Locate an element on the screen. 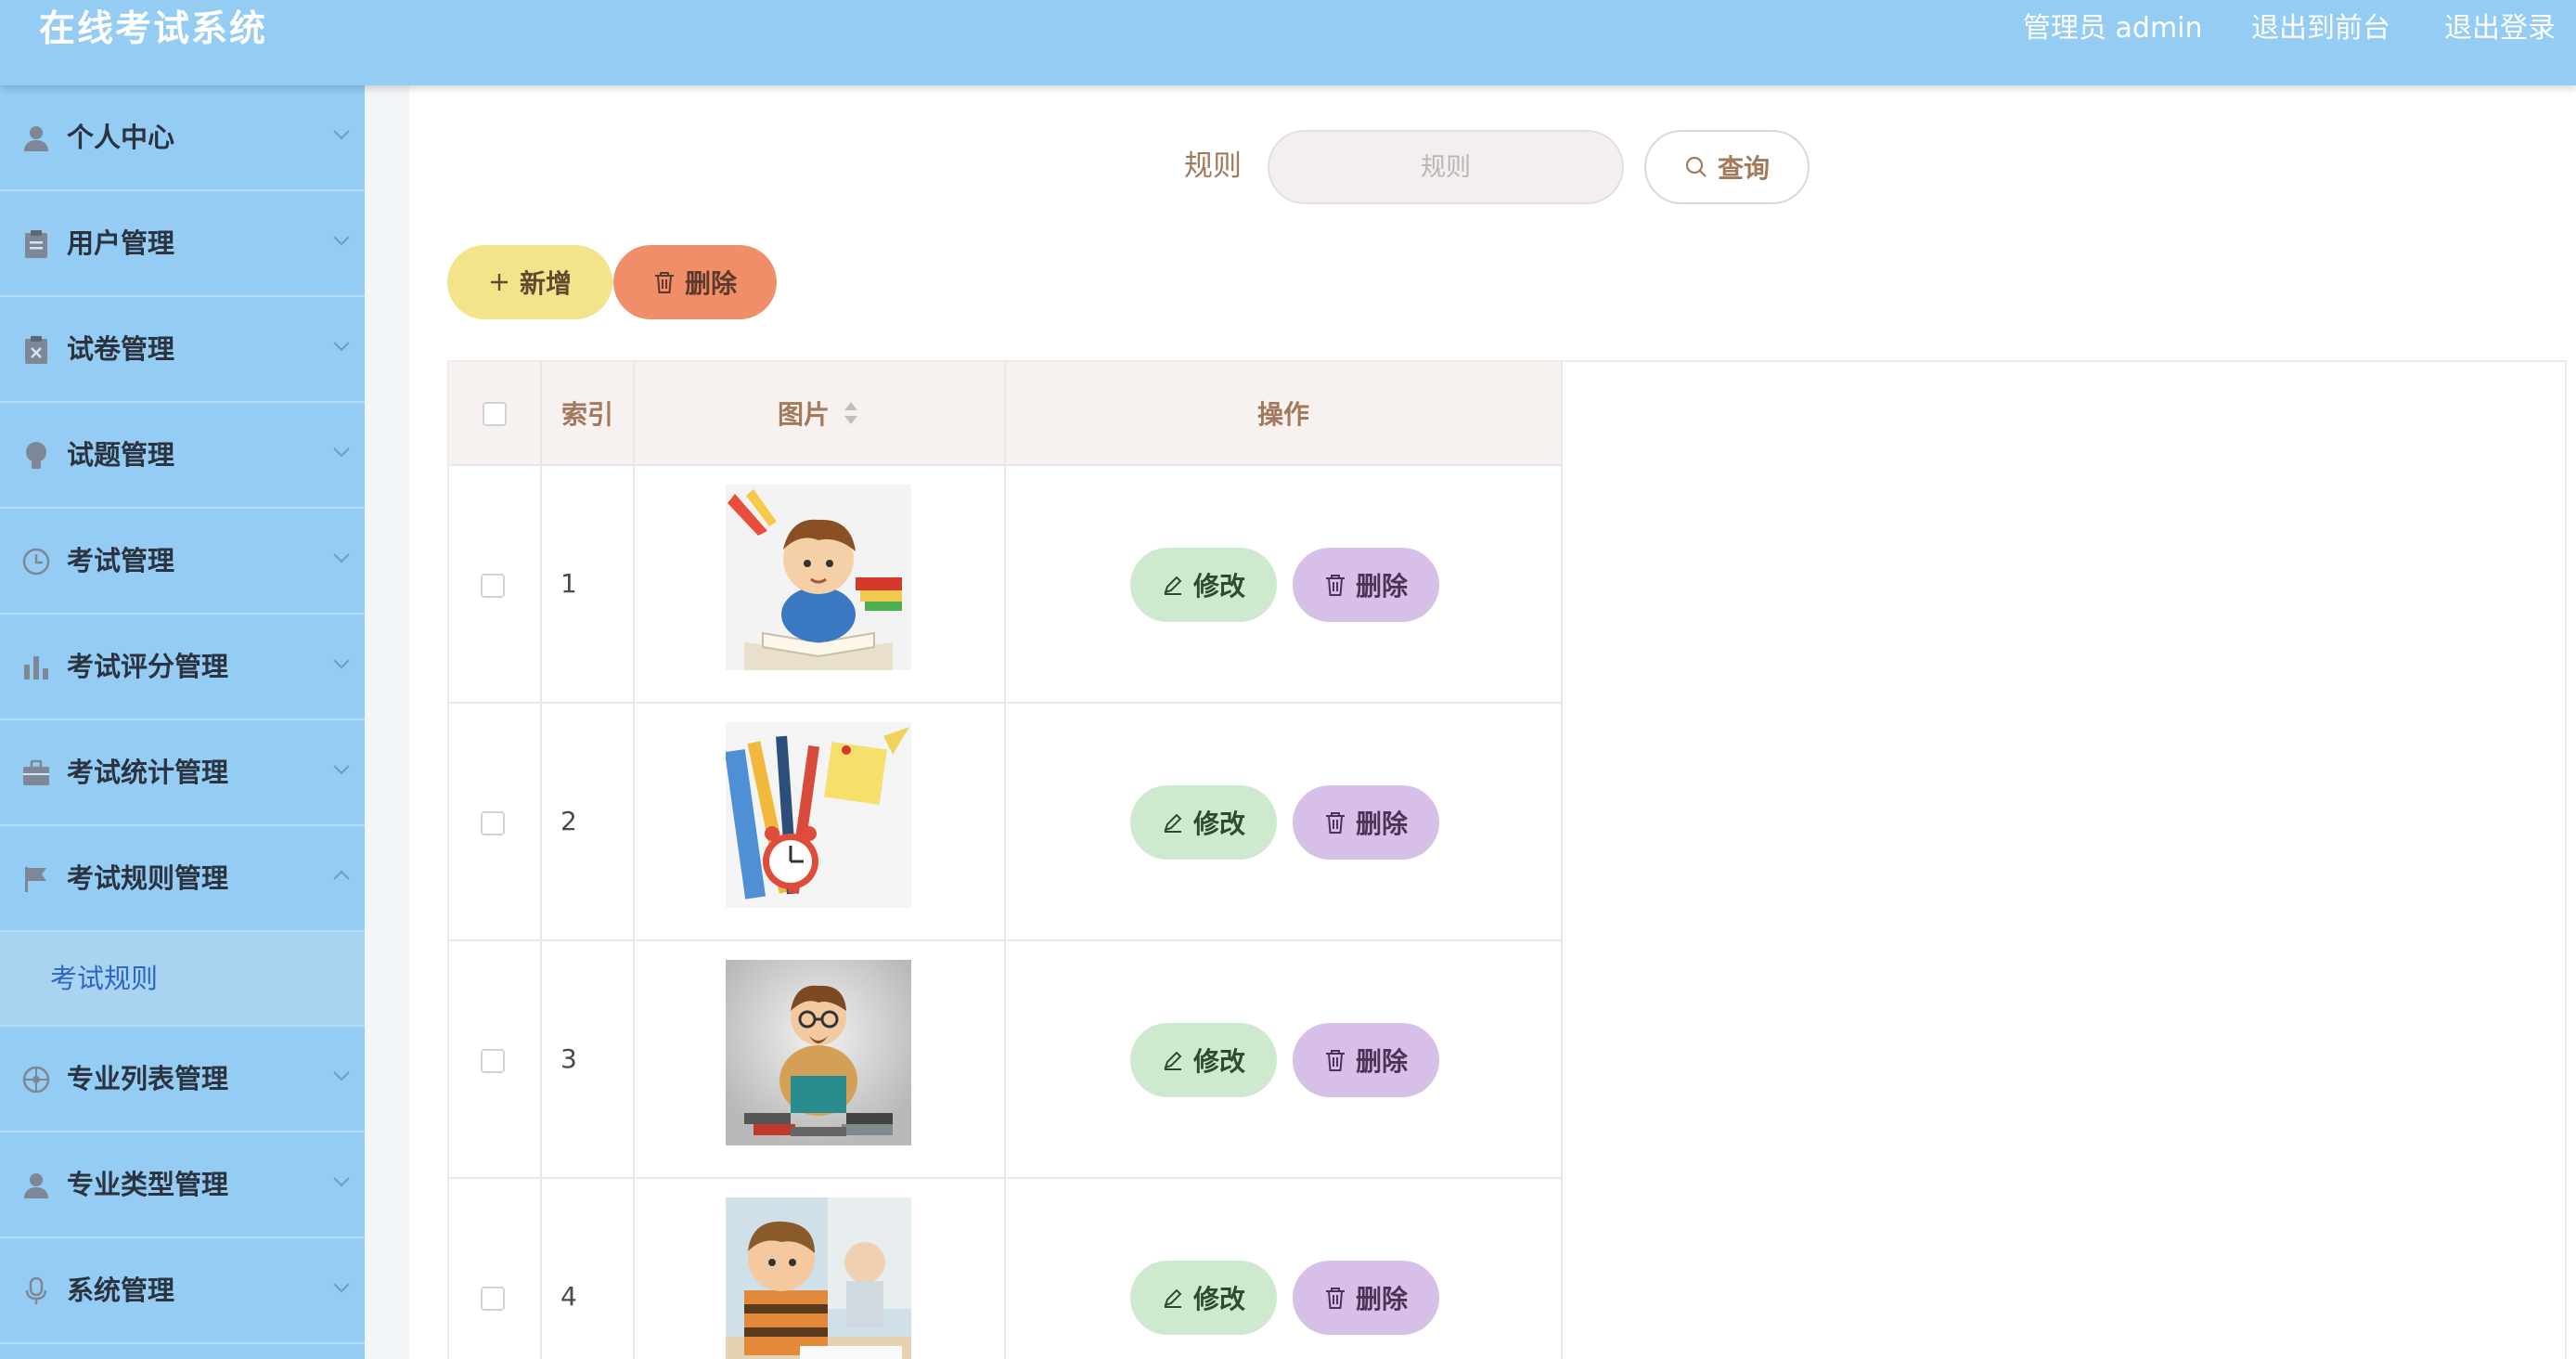 The image size is (2576, 1359). flag-icon is located at coordinates (36, 879).